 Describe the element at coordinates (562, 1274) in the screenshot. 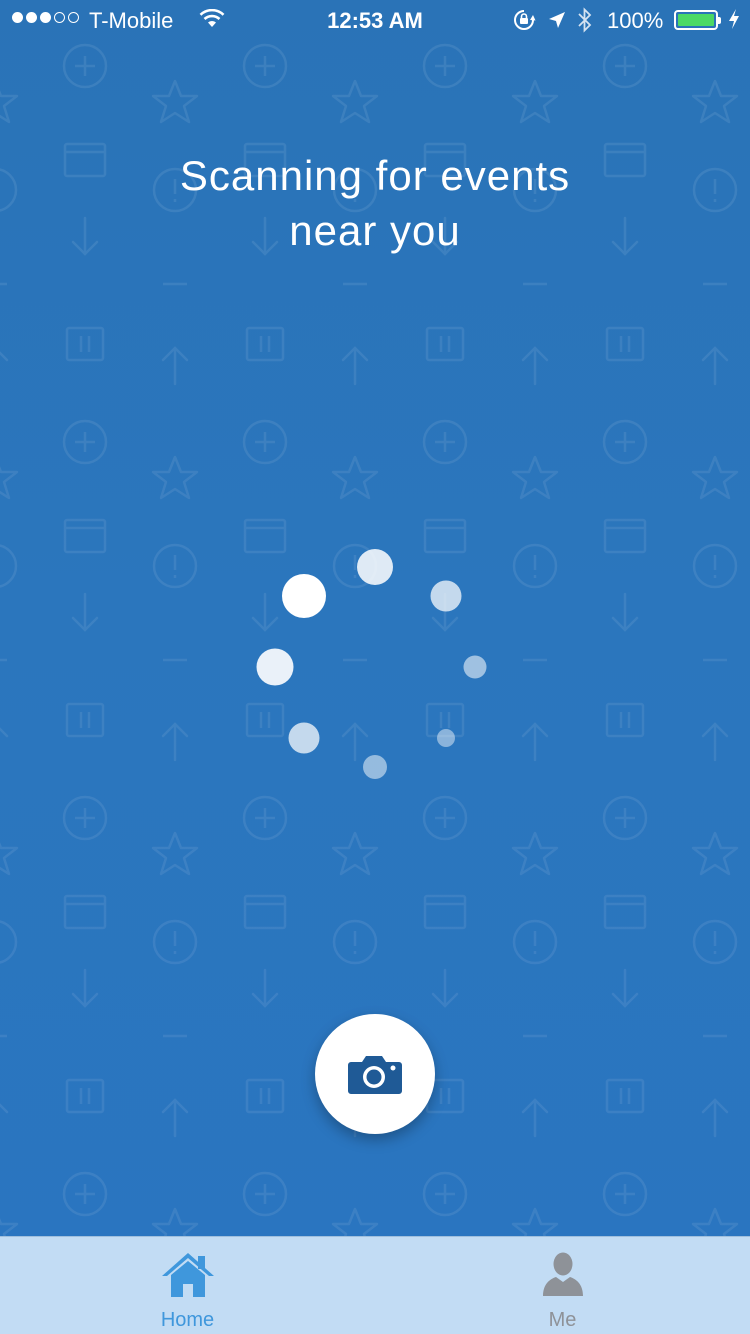

I see `person-icon` at that location.